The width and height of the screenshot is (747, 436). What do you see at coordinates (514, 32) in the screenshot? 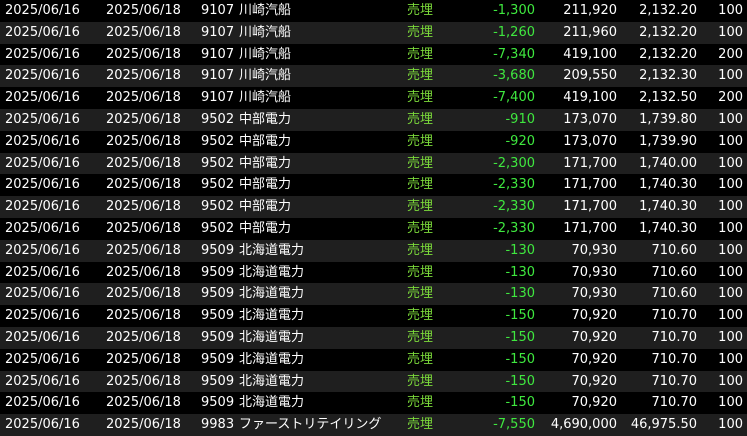
I see `profit-loss-cell: -1,260` at bounding box center [514, 32].